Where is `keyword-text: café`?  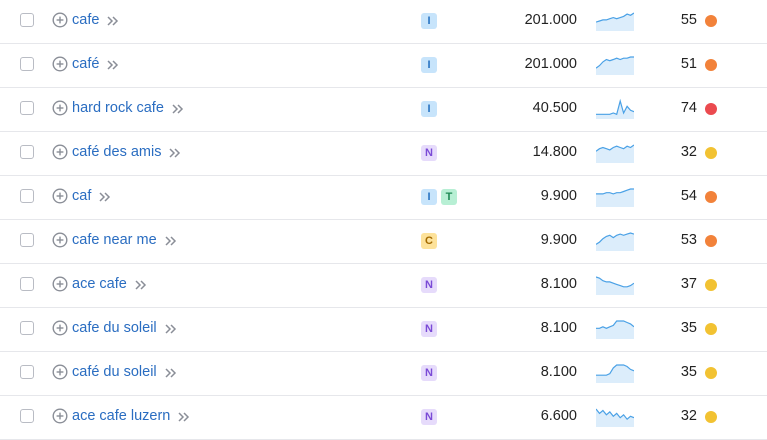 keyword-text: café is located at coordinates (85, 64).